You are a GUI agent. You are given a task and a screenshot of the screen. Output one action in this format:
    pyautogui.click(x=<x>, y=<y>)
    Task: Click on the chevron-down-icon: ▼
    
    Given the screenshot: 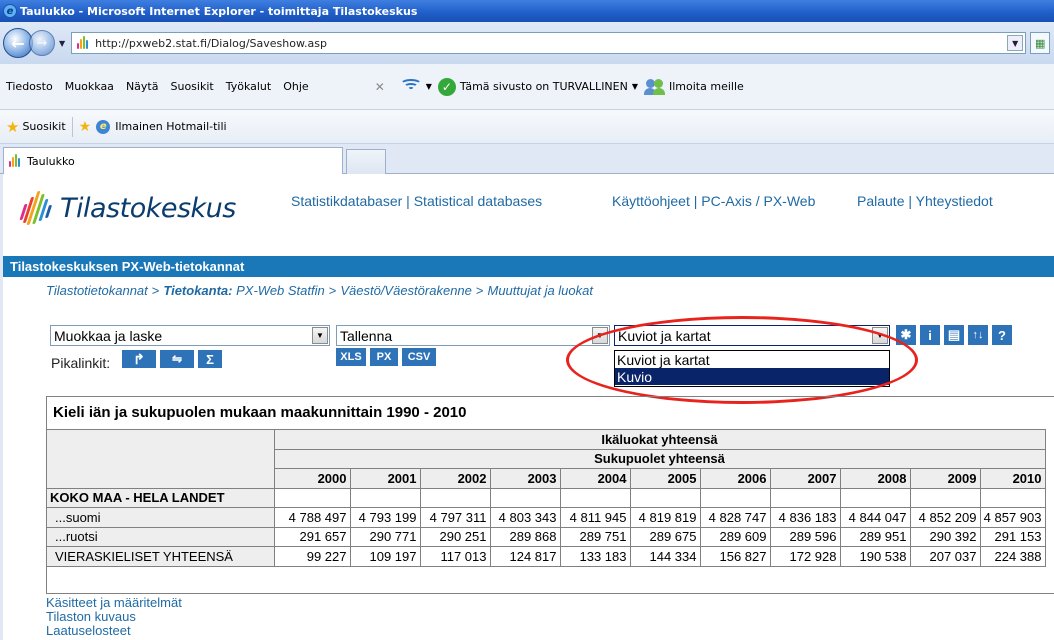 What is the action you would take?
    pyautogui.click(x=320, y=335)
    